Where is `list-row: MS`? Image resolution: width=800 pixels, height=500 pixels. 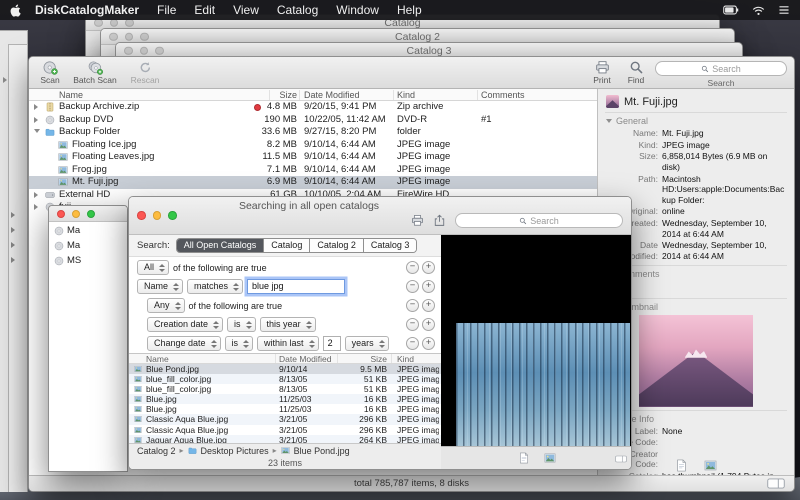 list-row: MS is located at coordinates (88, 260).